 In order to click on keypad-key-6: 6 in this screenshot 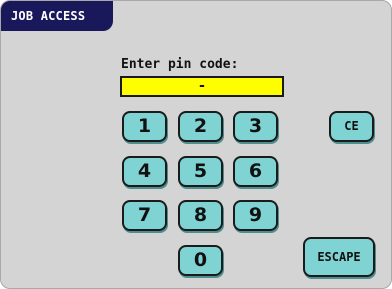, I will do `click(255, 171)`.